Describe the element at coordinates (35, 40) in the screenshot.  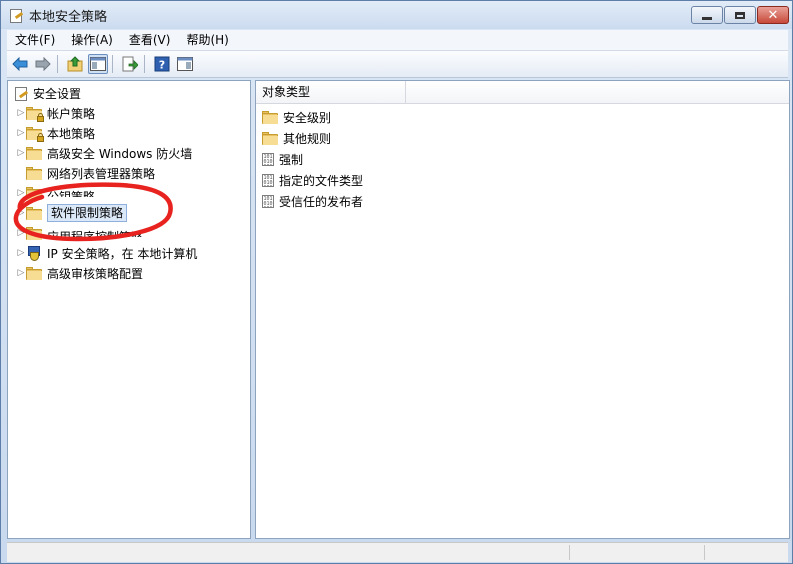
I see `menu-file: 文件(F)` at that location.